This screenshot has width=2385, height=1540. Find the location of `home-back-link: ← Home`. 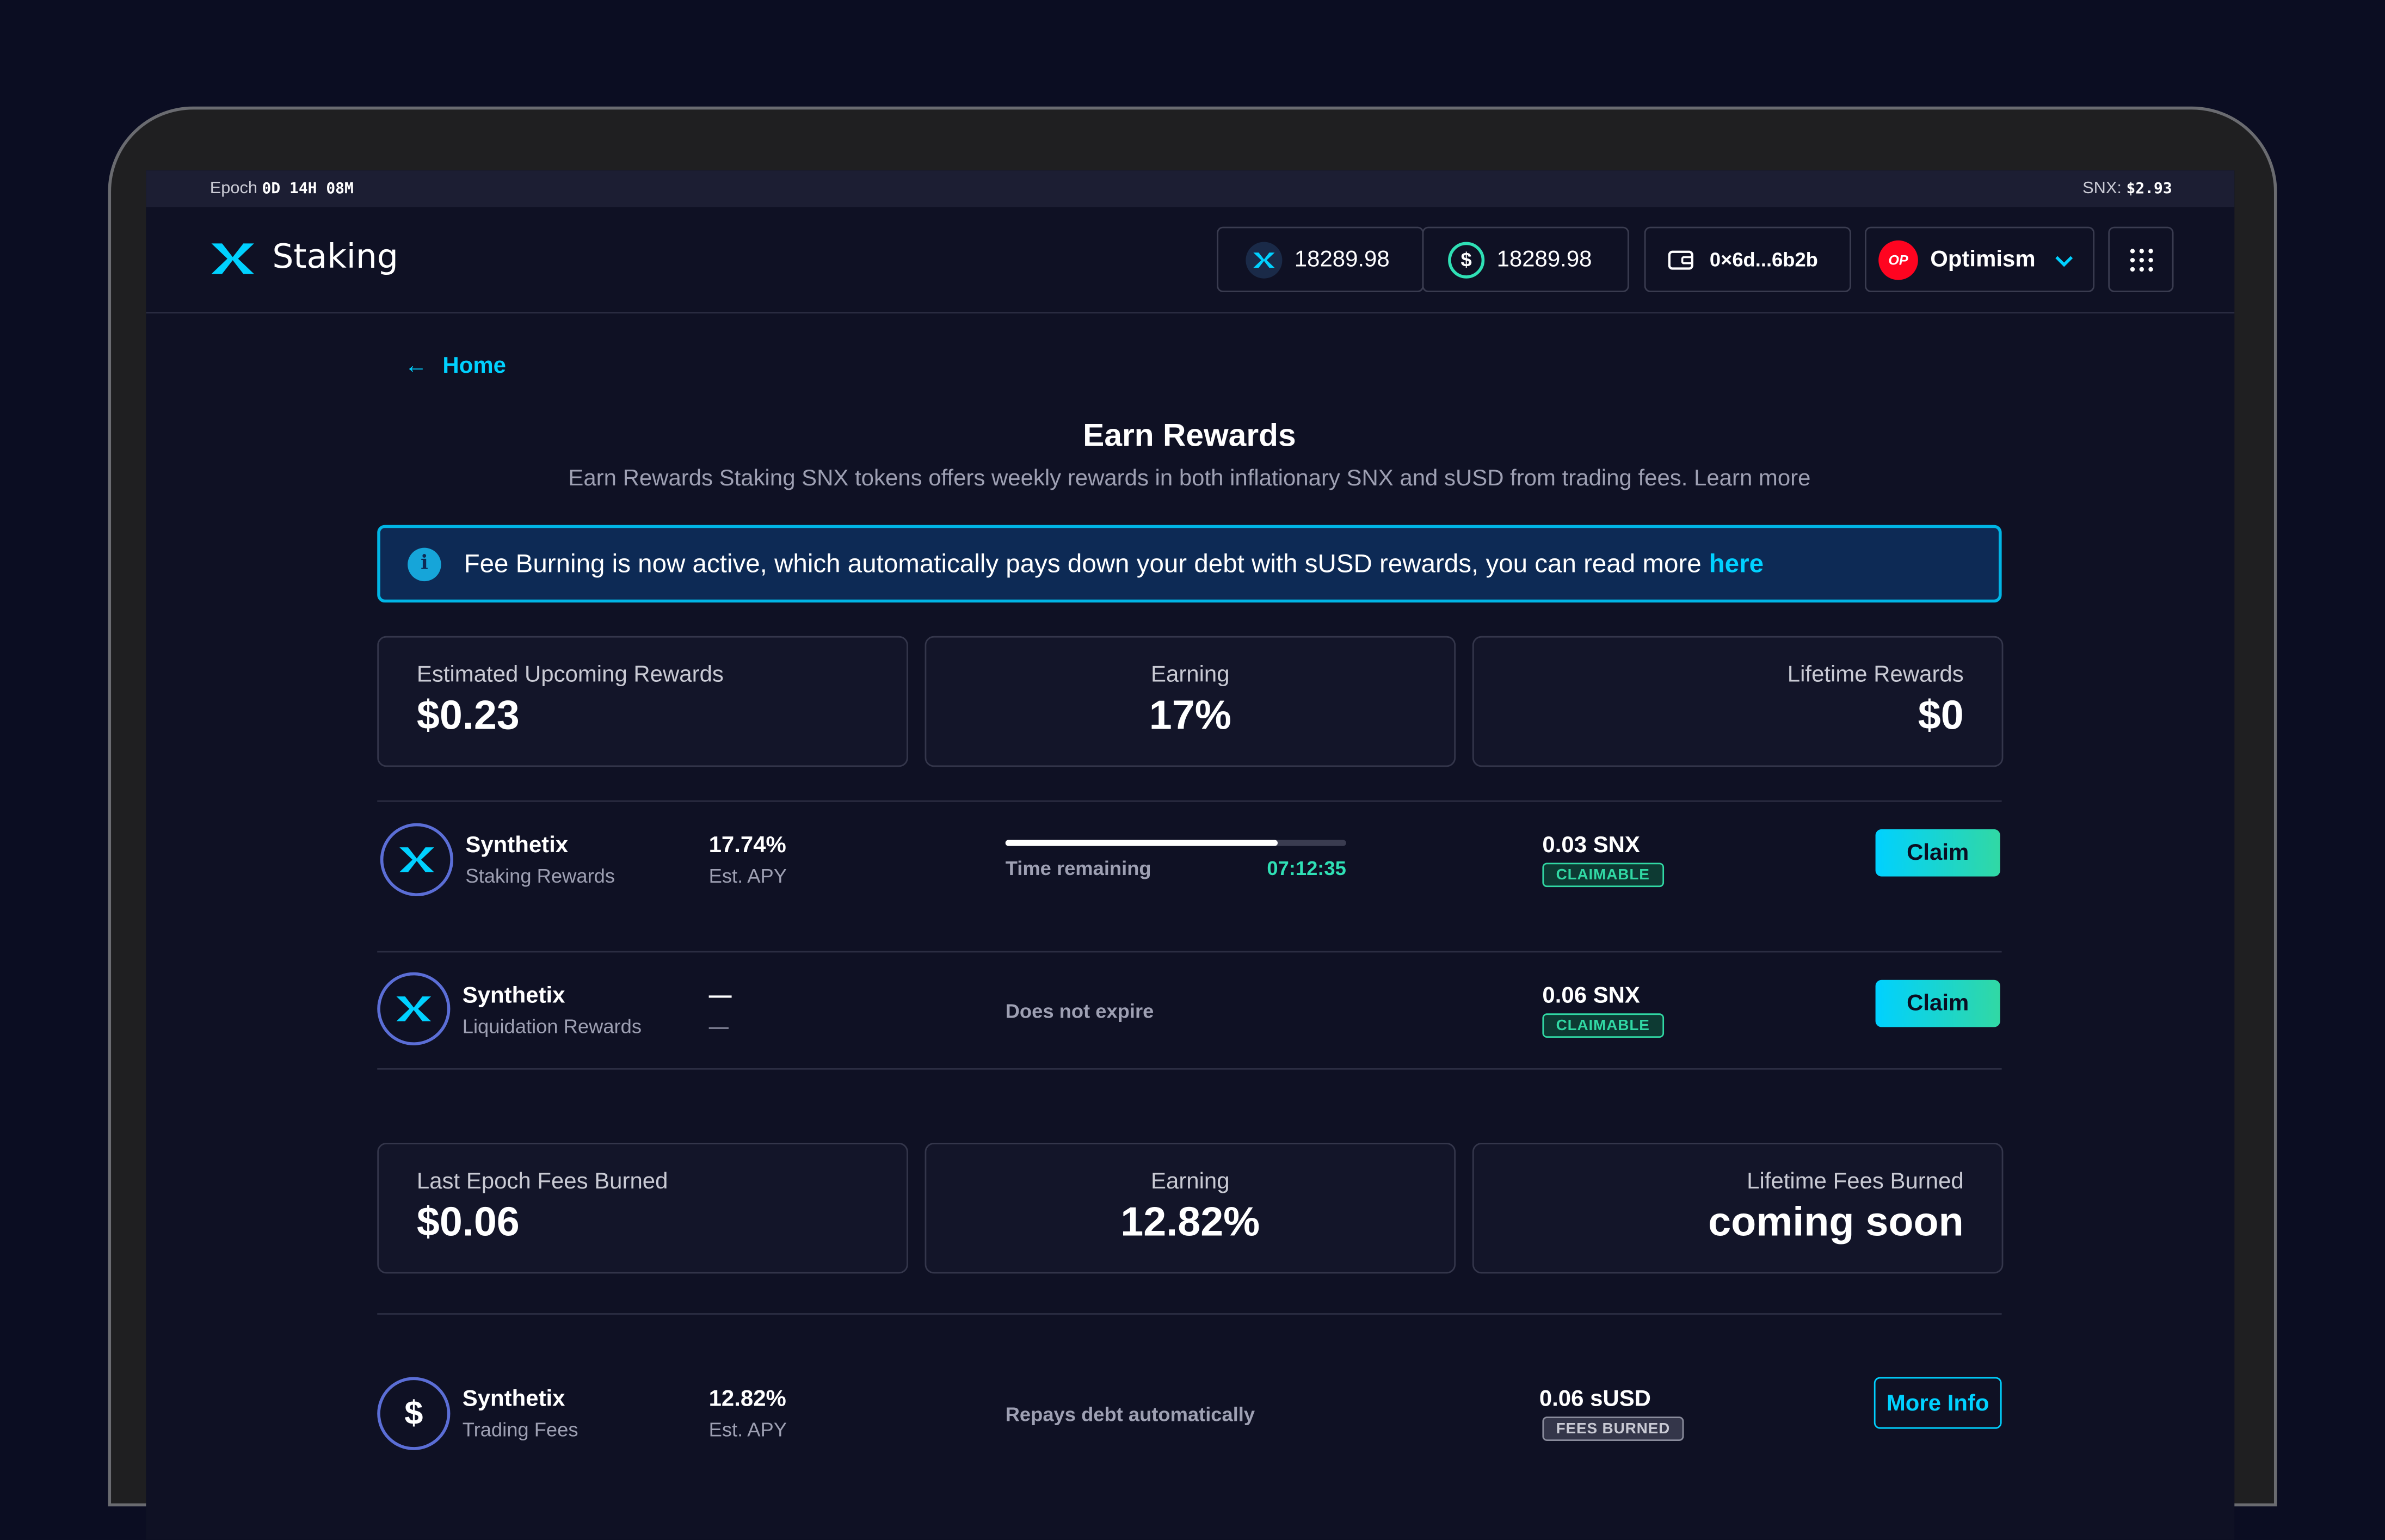

home-back-link: ← Home is located at coordinates (456, 366).